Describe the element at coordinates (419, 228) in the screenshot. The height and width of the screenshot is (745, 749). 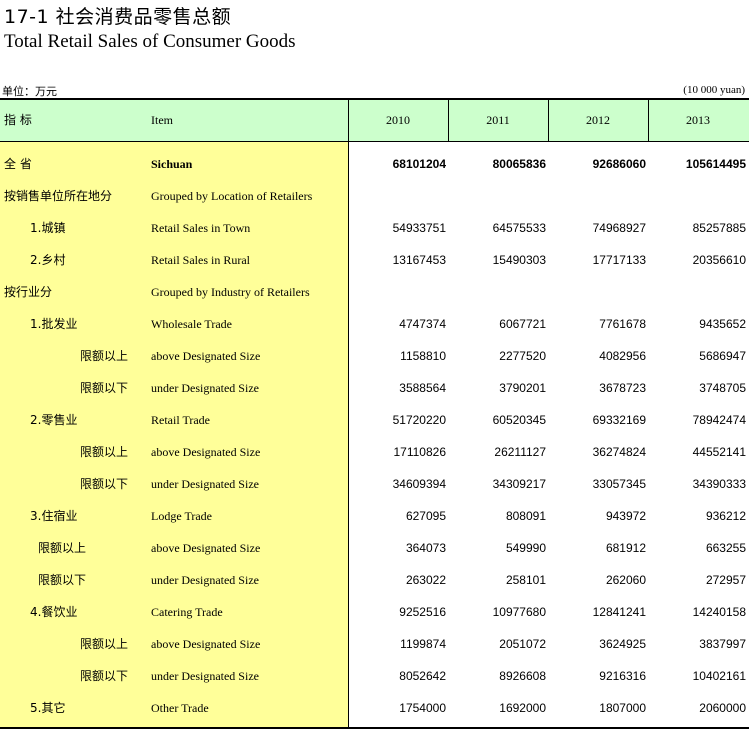
I see `value-cell: 54933751` at that location.